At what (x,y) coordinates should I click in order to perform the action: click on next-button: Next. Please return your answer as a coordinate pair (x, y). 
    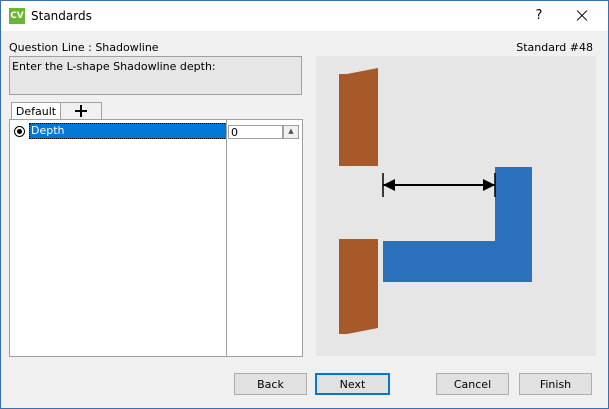
    Looking at the image, I should click on (352, 384).